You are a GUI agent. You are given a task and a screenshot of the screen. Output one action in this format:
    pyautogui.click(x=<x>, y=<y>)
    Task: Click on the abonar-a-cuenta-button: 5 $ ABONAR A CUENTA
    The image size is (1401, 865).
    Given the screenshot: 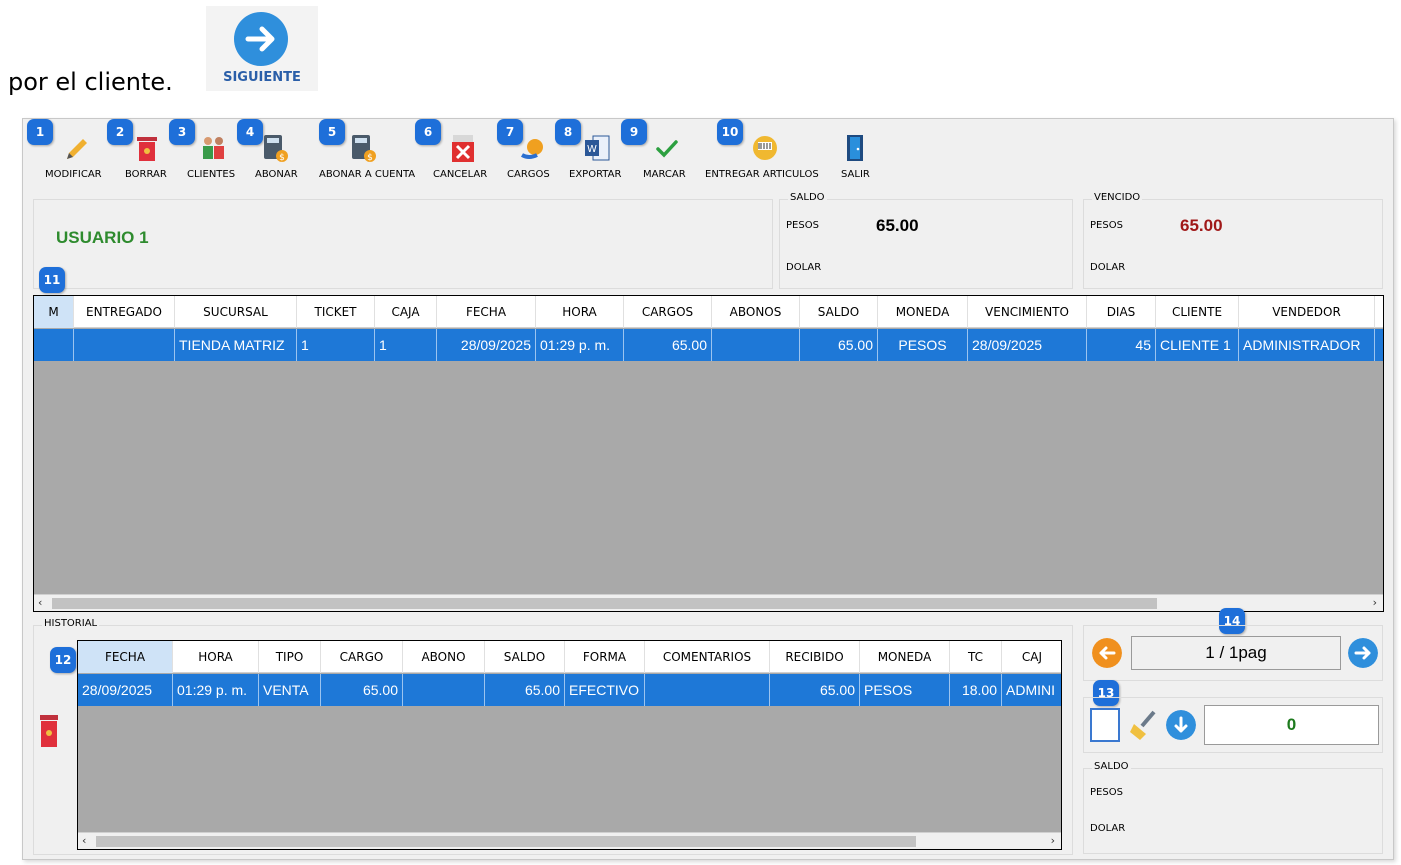 What is the action you would take?
    pyautogui.click(x=369, y=152)
    